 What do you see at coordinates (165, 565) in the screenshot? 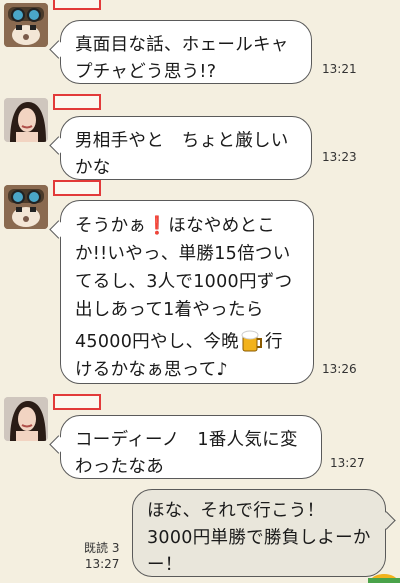
I see `message-text: ー！` at bounding box center [165, 565].